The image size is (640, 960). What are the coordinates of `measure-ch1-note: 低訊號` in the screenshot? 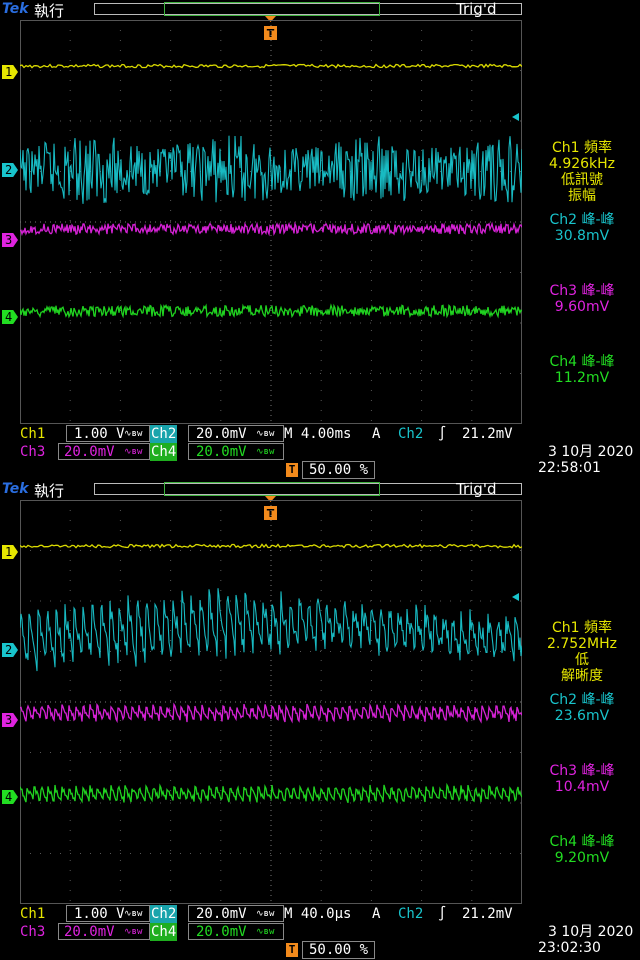 It's located at (582, 180).